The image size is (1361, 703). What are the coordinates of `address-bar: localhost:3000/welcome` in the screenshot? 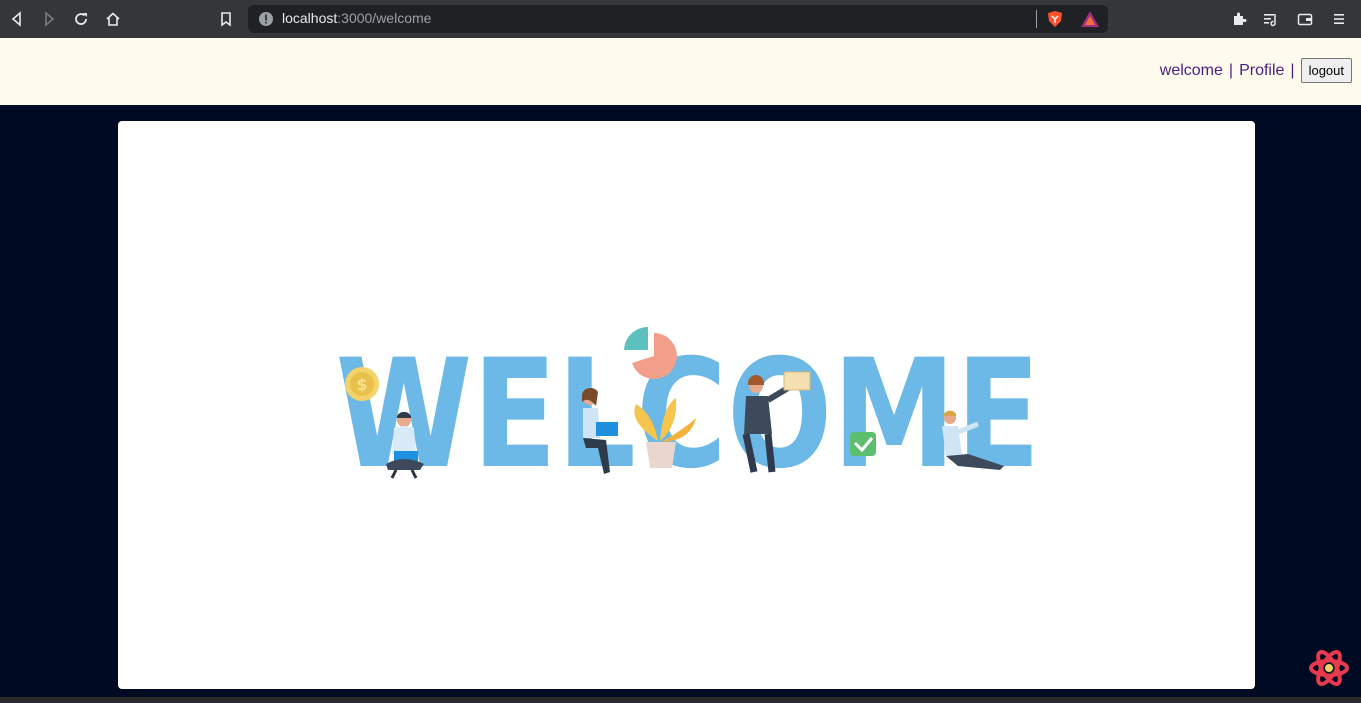 It's located at (678, 19).